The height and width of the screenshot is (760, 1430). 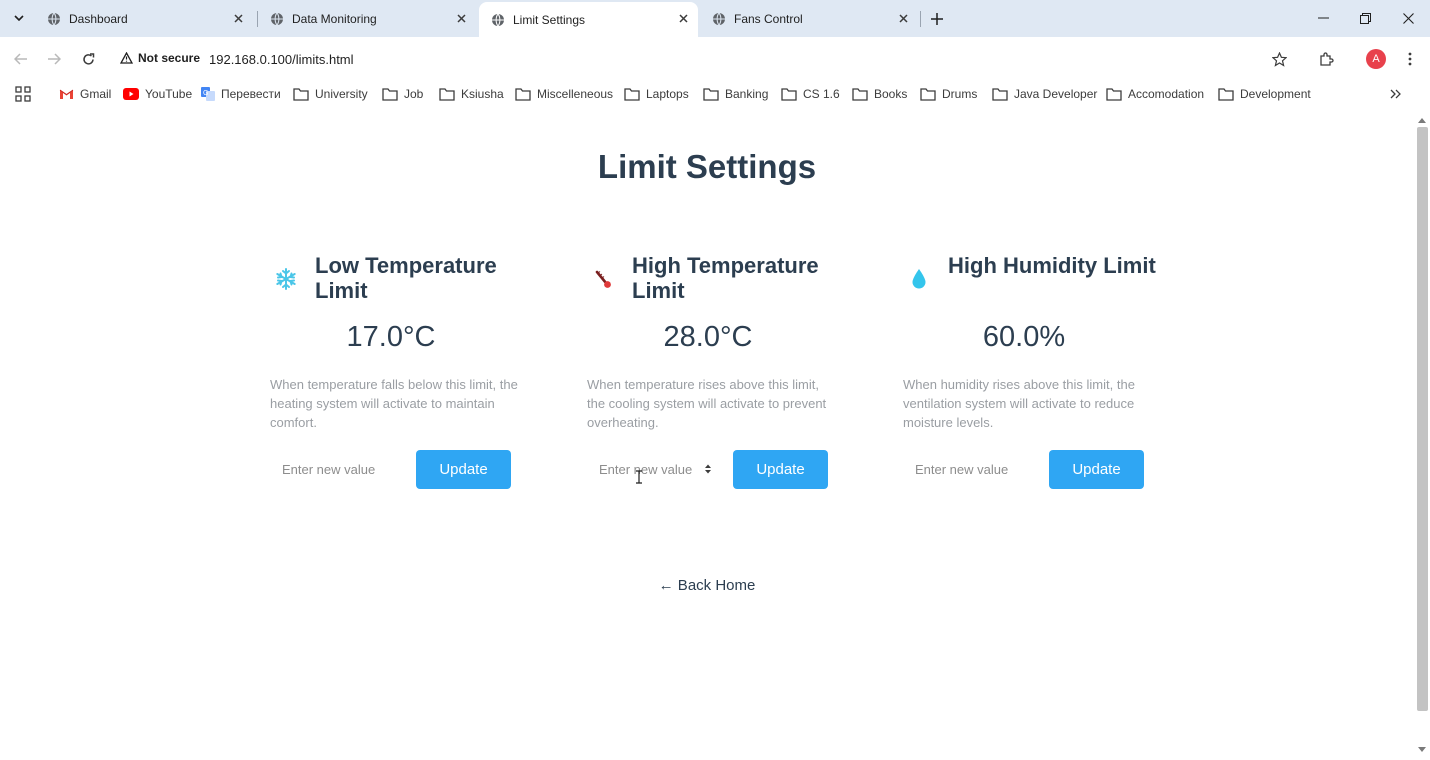 I want to click on reload-icon, so click(x=88, y=59).